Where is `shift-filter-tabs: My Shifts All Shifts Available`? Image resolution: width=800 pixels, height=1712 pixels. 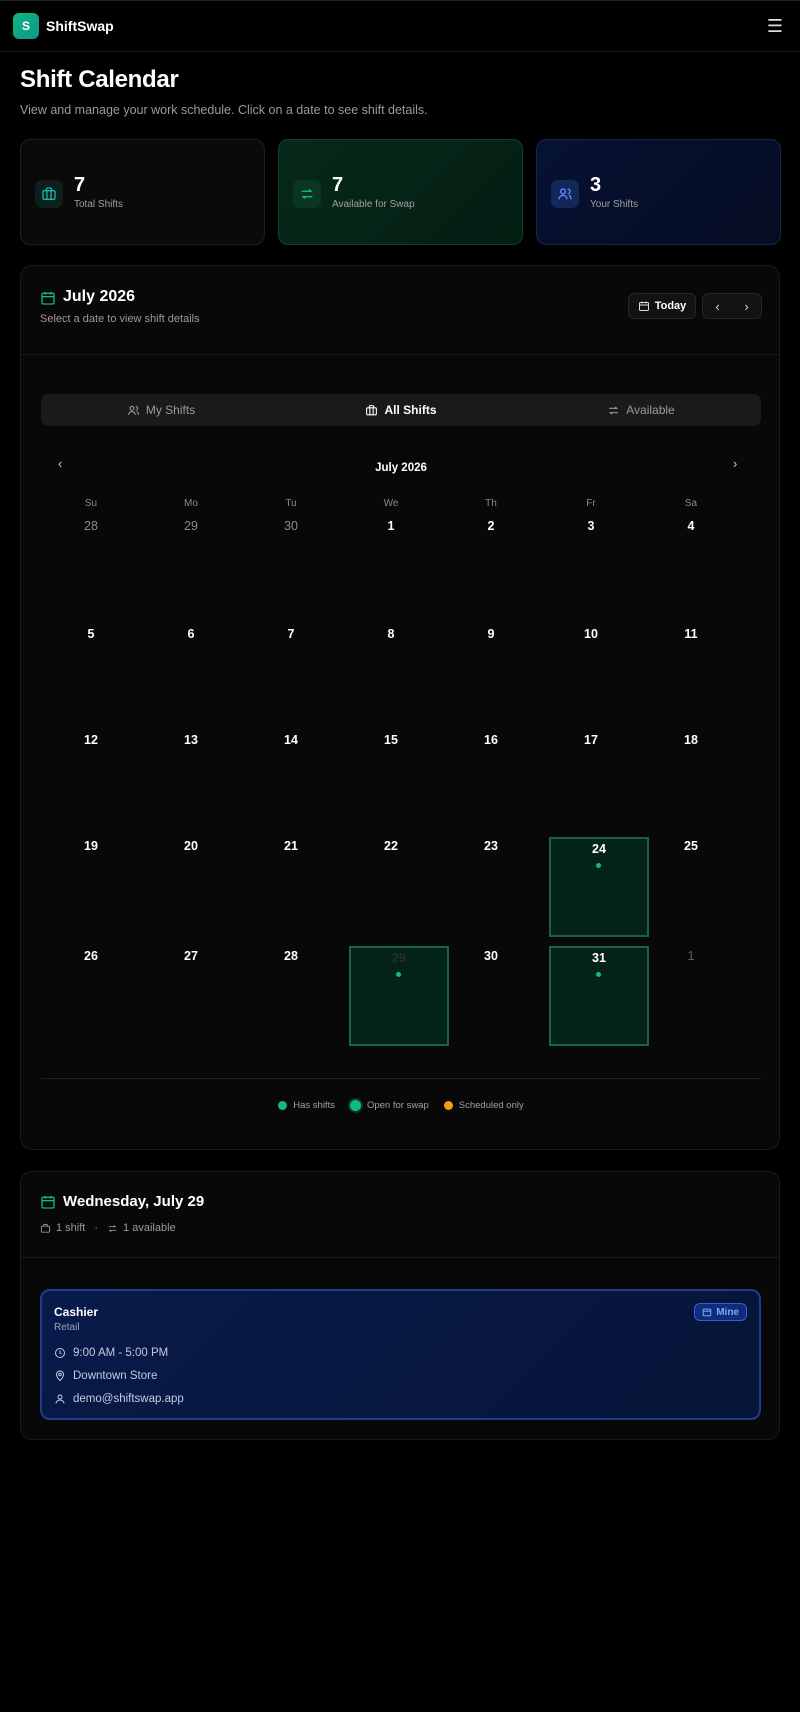 shift-filter-tabs: My Shifts All Shifts Available is located at coordinates (401, 410).